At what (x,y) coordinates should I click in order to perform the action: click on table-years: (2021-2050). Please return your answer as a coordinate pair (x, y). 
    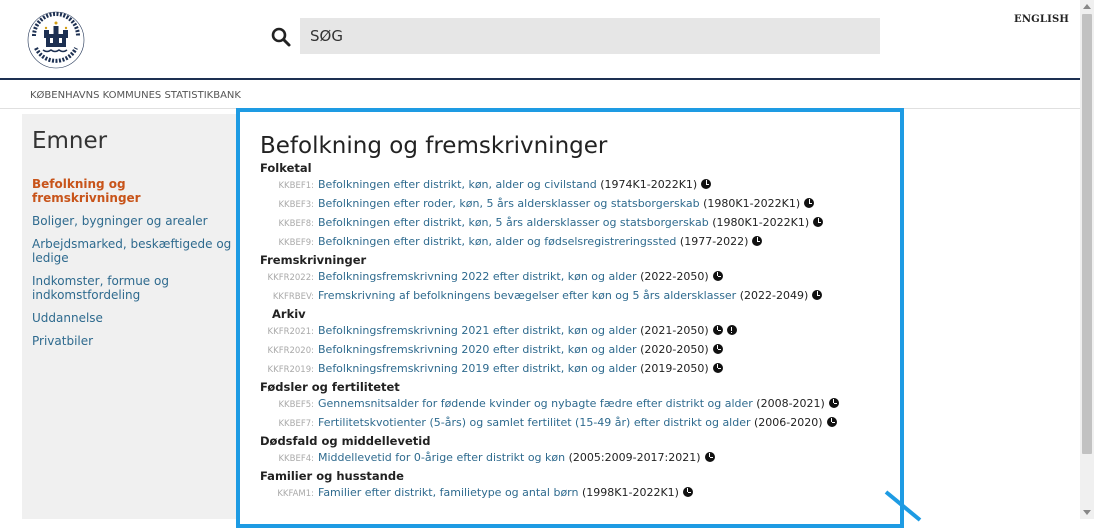
    Looking at the image, I should click on (674, 330).